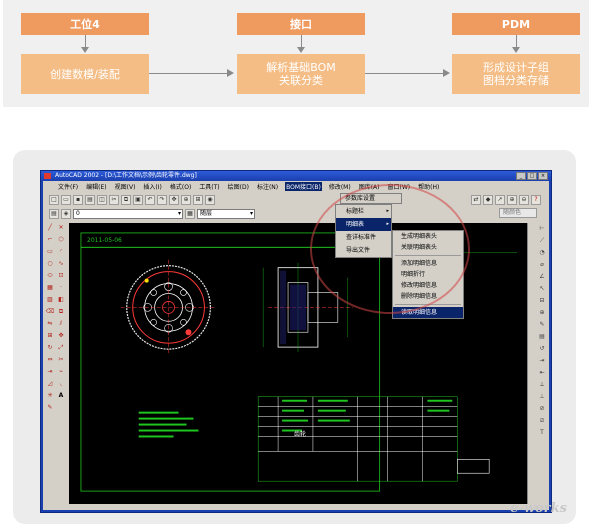  Describe the element at coordinates (476, 199) in the screenshot. I see `arrow-icon: ⇄` at that location.